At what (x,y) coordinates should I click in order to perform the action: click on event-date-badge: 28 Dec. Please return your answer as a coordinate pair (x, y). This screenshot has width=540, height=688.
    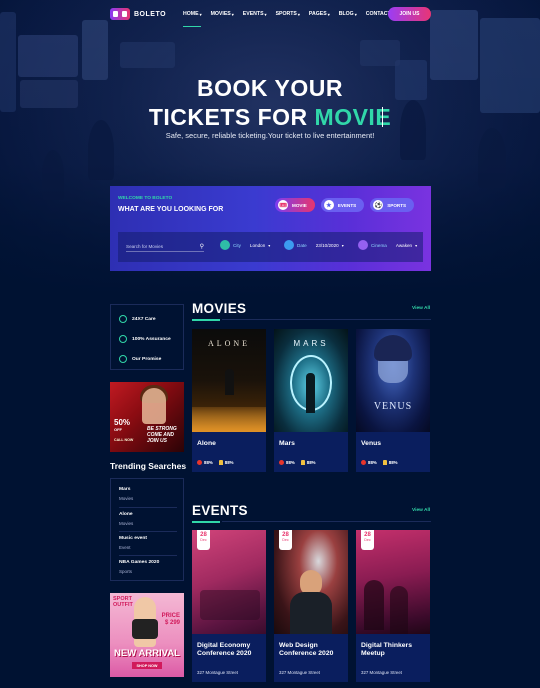
    Looking at the image, I should click on (285, 540).